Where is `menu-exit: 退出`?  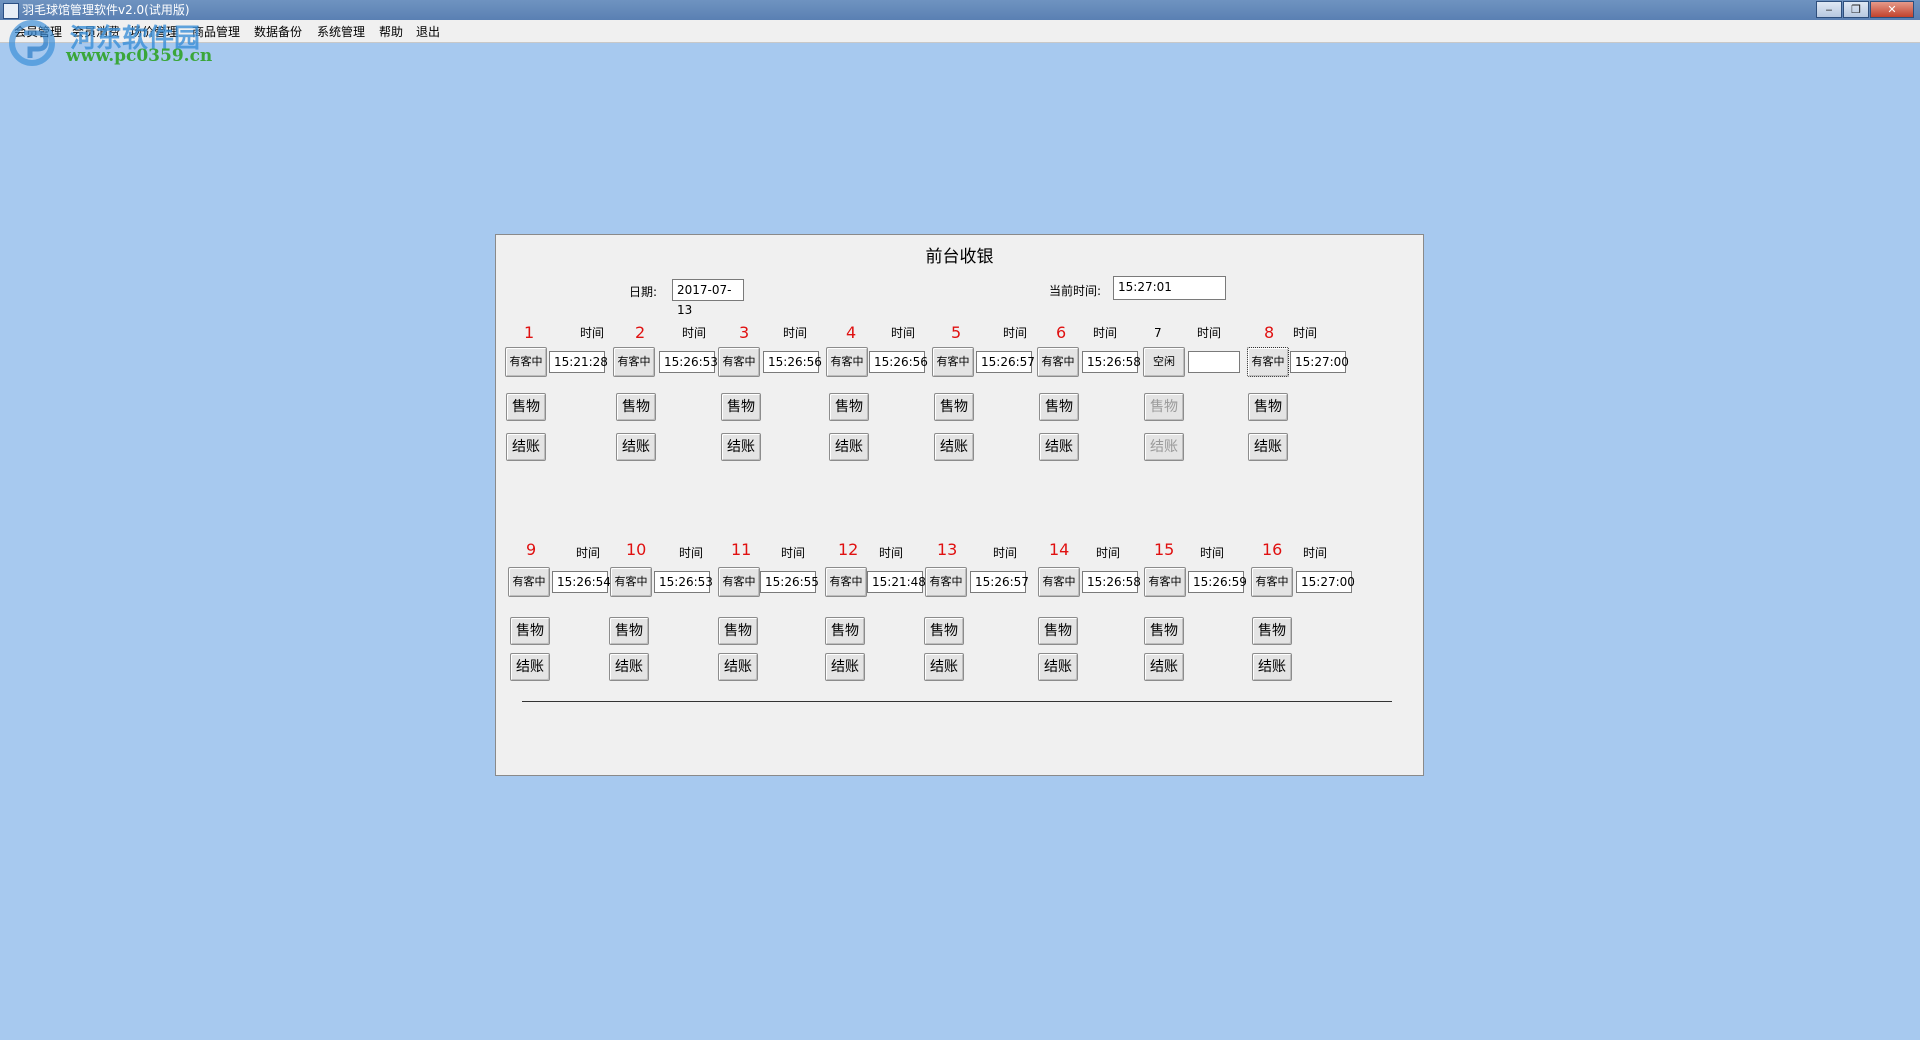
menu-exit: 退出 is located at coordinates (428, 31).